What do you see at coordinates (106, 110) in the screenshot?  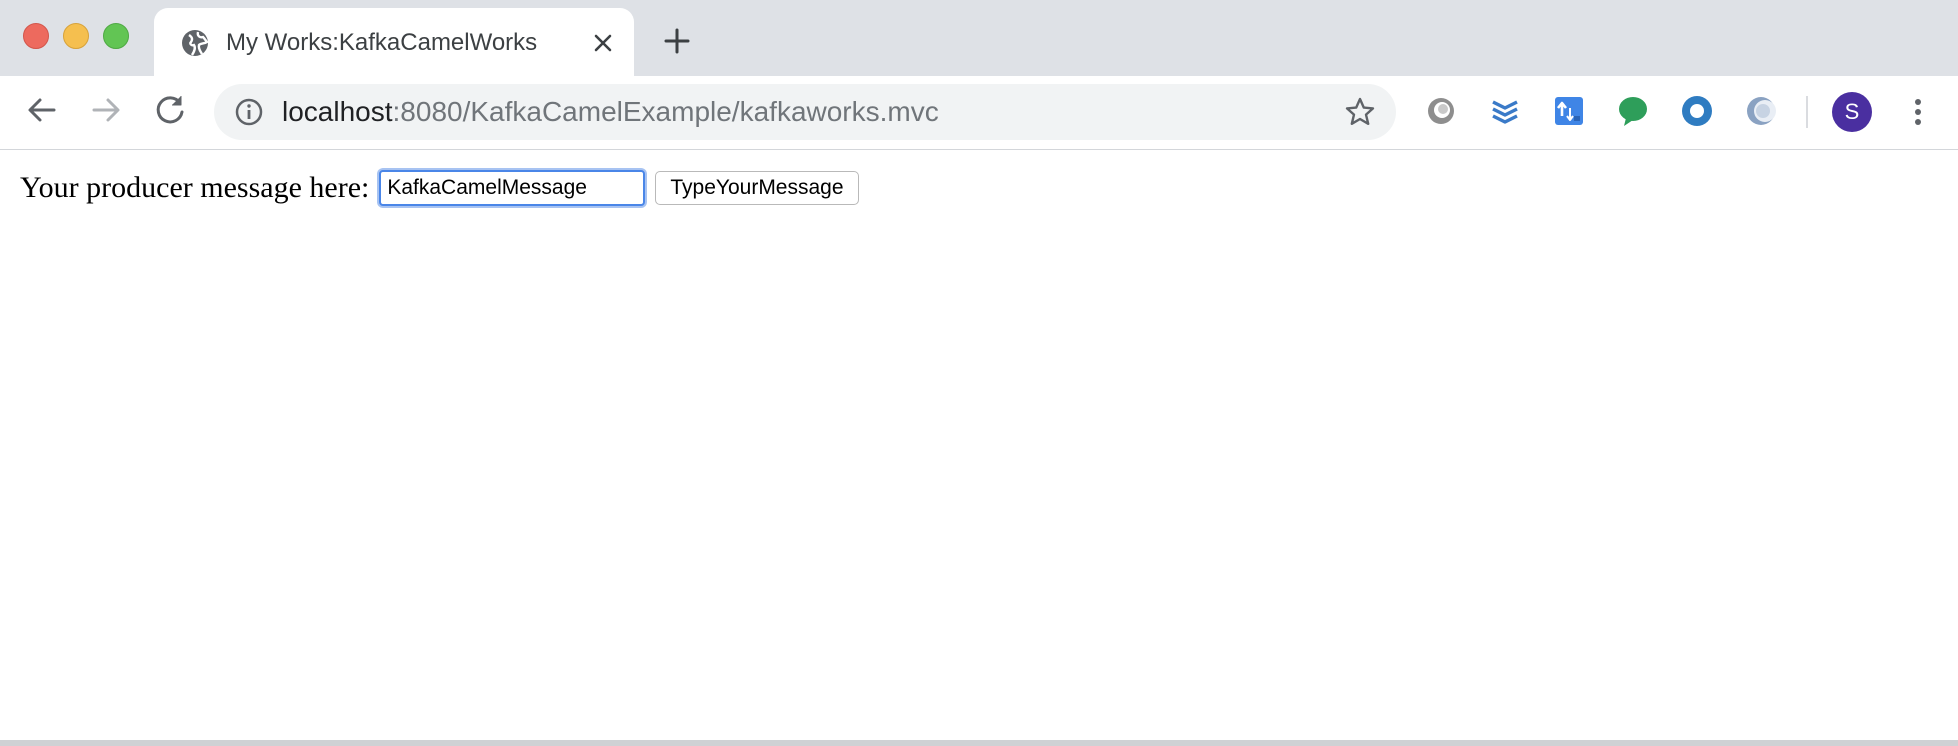 I see `forward-arrow-icon` at bounding box center [106, 110].